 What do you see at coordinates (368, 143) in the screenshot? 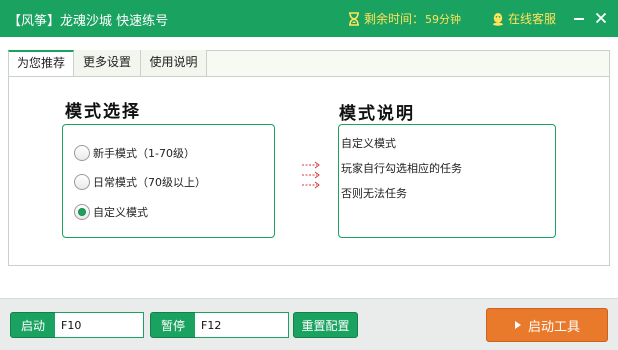
I see `description-line: 自定义模式` at bounding box center [368, 143].